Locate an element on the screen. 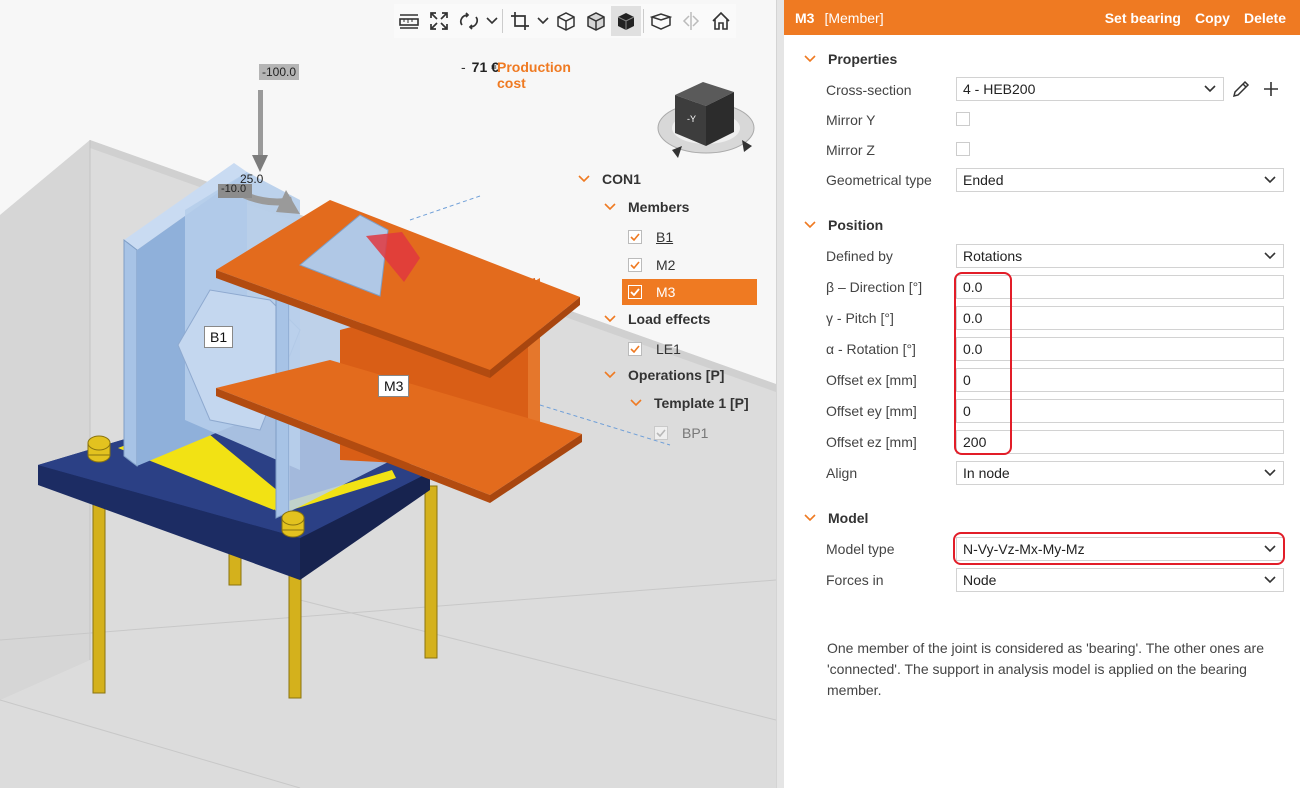 Image resolution: width=1300 pixels, height=788 pixels. model-type-value: N-Vy-Vz-Mx-My-Mz is located at coordinates (1024, 549).